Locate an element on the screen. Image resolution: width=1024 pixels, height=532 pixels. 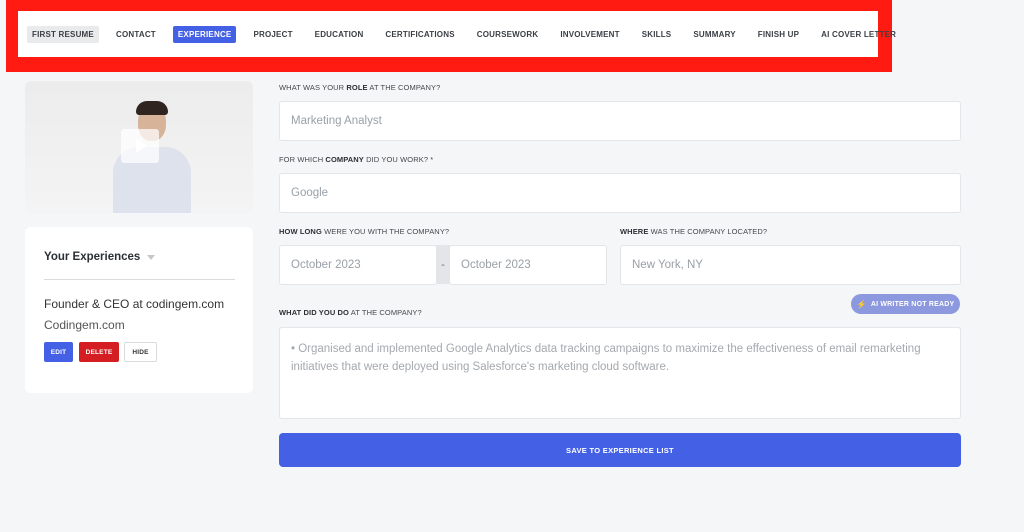
play-icon is located at coordinates (140, 146).